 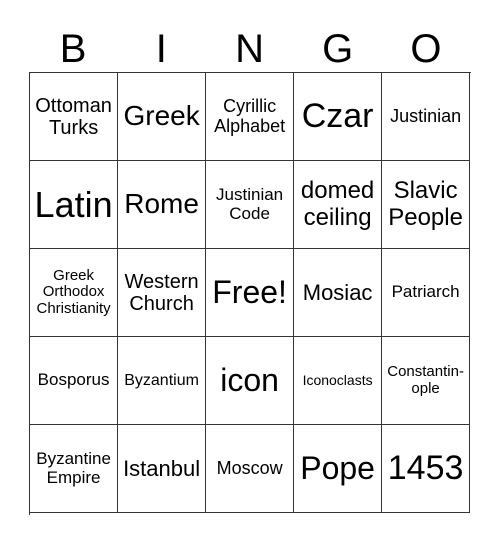 I want to click on bingo-cell: Latin, so click(x=74, y=205).